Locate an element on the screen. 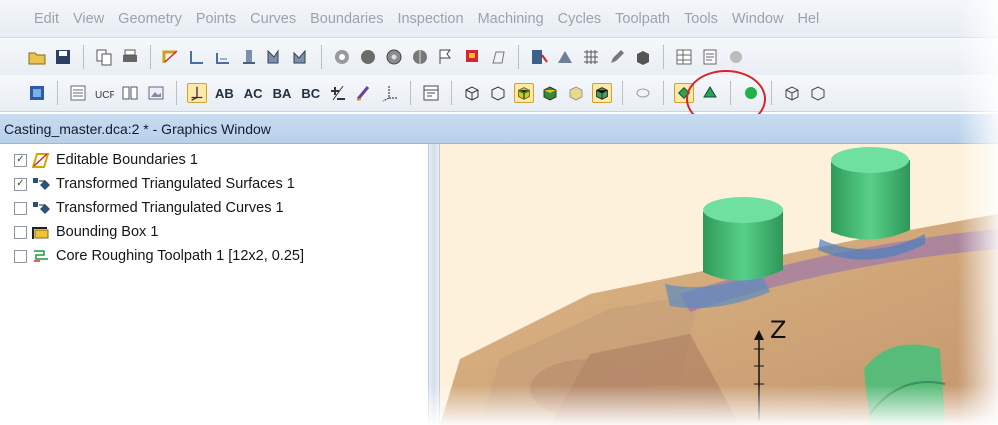  window-list-icon is located at coordinates (431, 93).